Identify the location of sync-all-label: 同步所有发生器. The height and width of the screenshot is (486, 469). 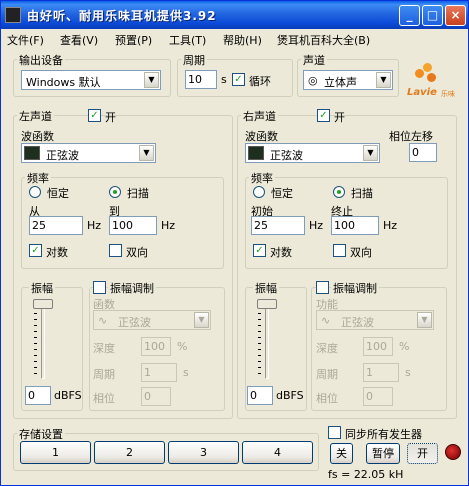
(383, 434).